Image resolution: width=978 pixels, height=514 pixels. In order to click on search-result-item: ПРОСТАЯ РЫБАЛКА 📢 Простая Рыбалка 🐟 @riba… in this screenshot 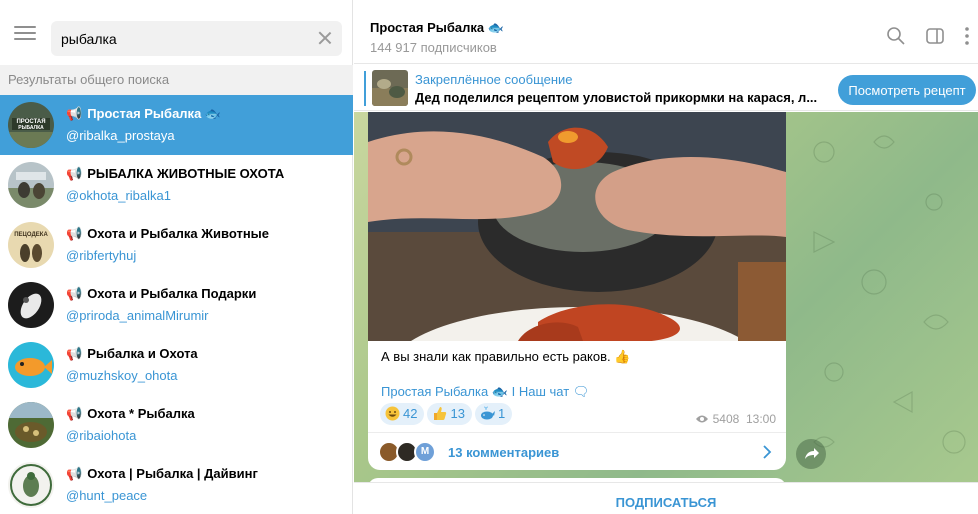, I will do `click(176, 125)`.